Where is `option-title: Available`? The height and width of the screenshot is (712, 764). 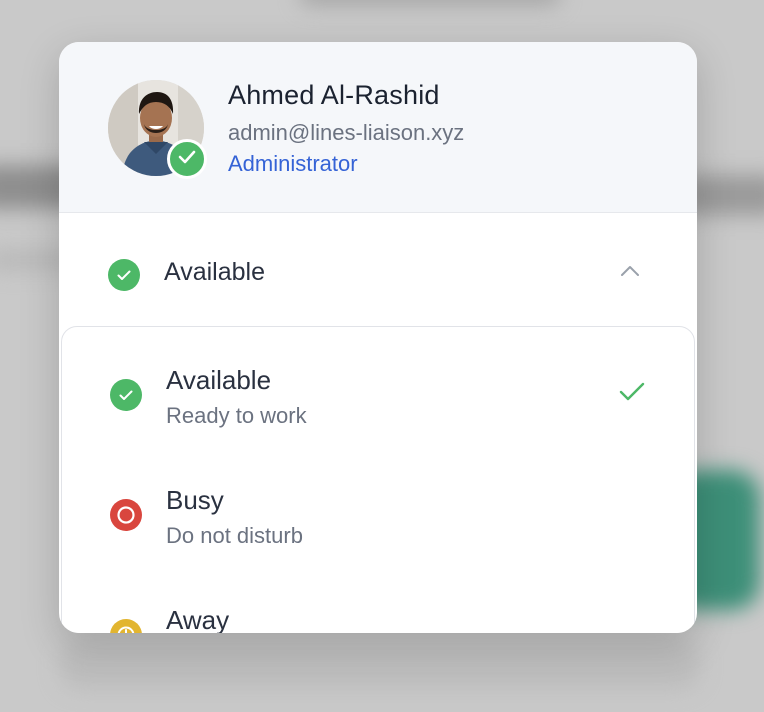
option-title: Available is located at coordinates (219, 380).